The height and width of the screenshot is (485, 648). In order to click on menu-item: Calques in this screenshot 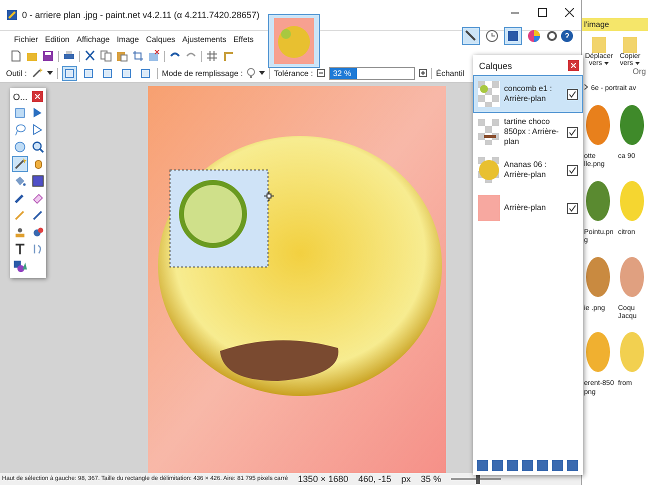, I will do `click(161, 39)`.